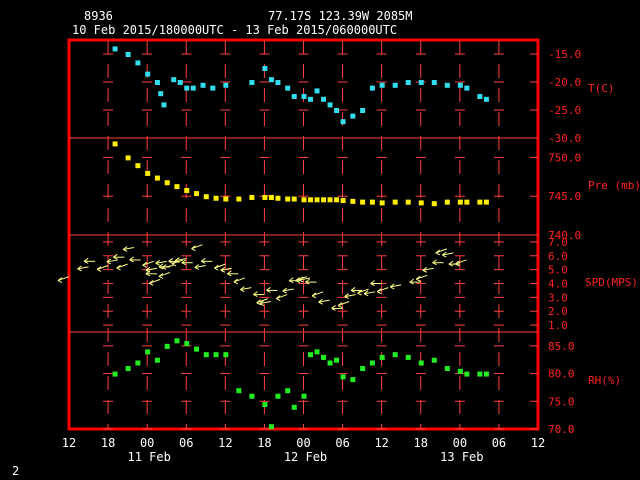 The width and height of the screenshot is (640, 480). What do you see at coordinates (604, 380) in the screenshot?
I see `series-label: RH(%)` at bounding box center [604, 380].